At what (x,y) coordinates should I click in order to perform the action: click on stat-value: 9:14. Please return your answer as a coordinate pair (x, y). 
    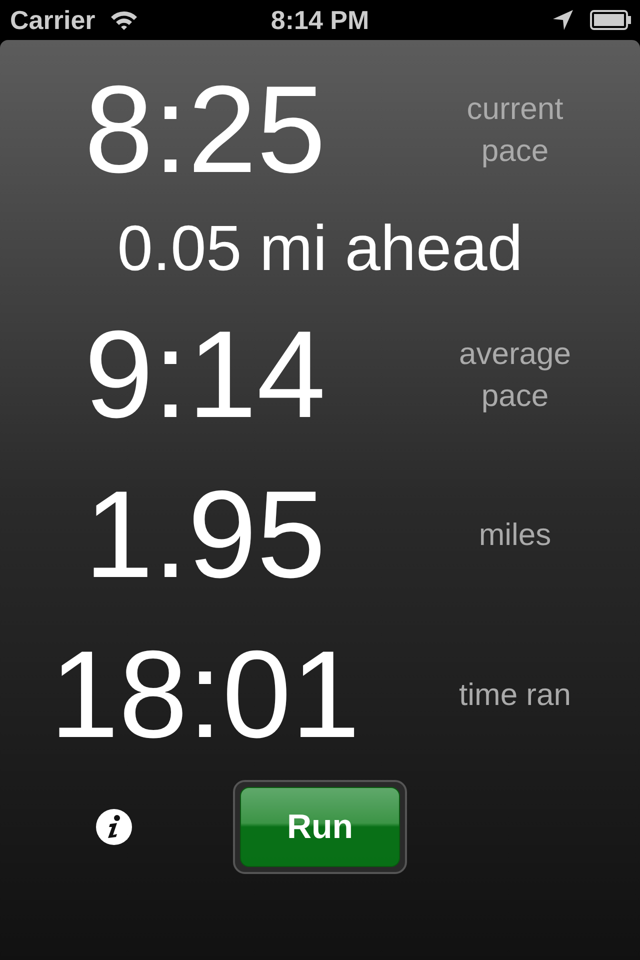
    Looking at the image, I should click on (205, 375).